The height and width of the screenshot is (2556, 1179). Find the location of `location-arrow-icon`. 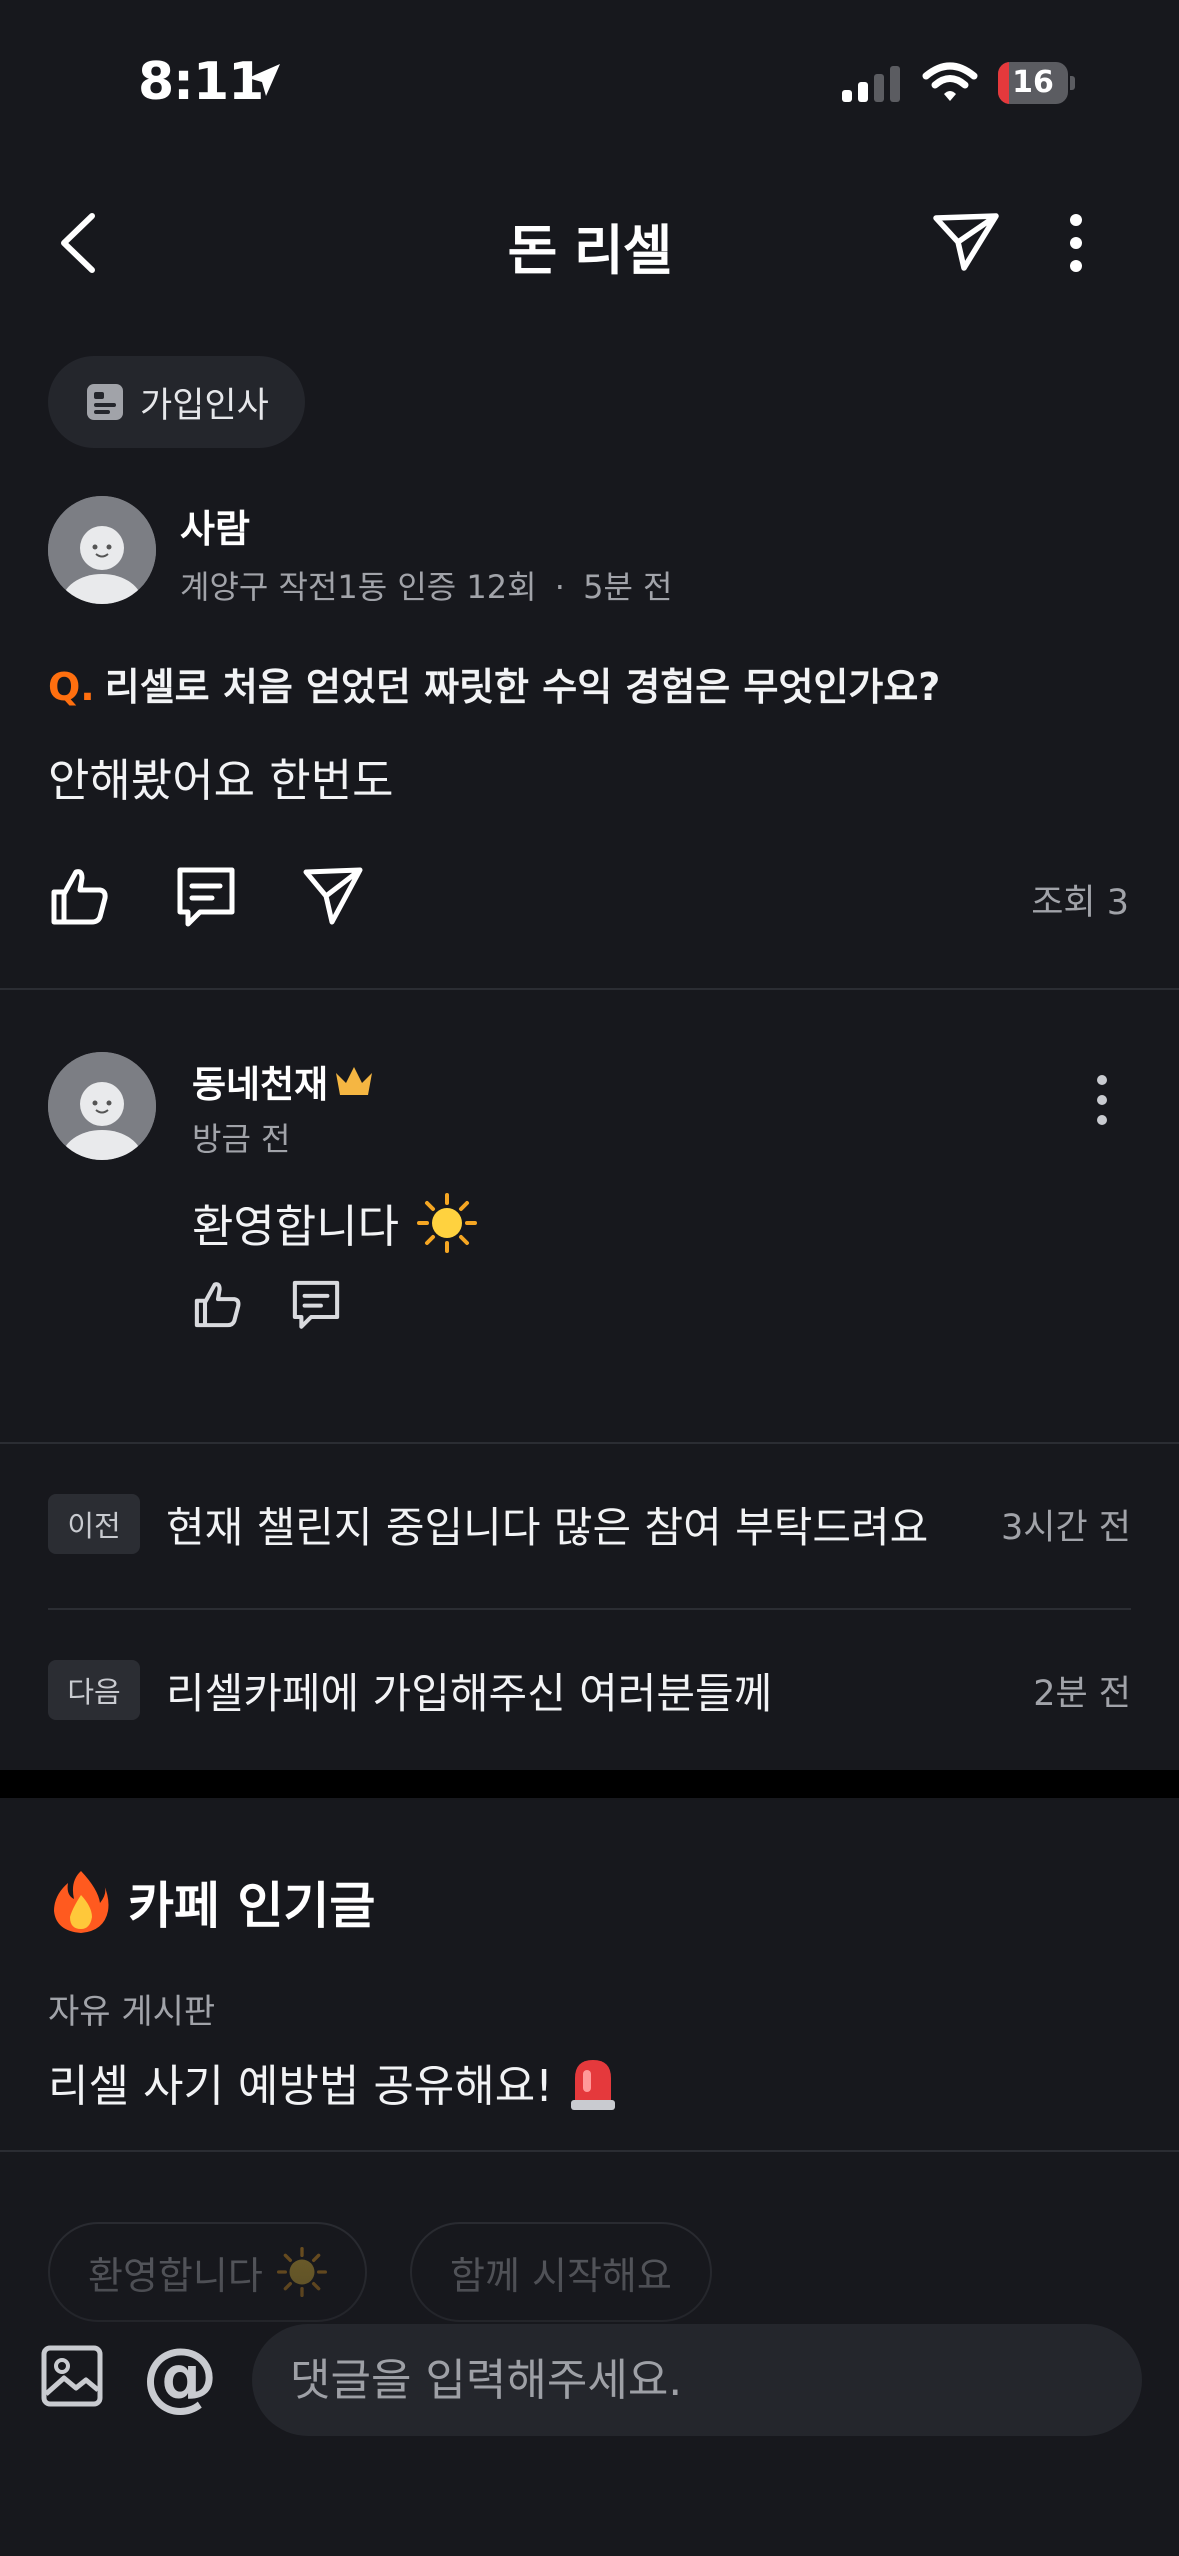

location-arrow-icon is located at coordinates (264, 80).